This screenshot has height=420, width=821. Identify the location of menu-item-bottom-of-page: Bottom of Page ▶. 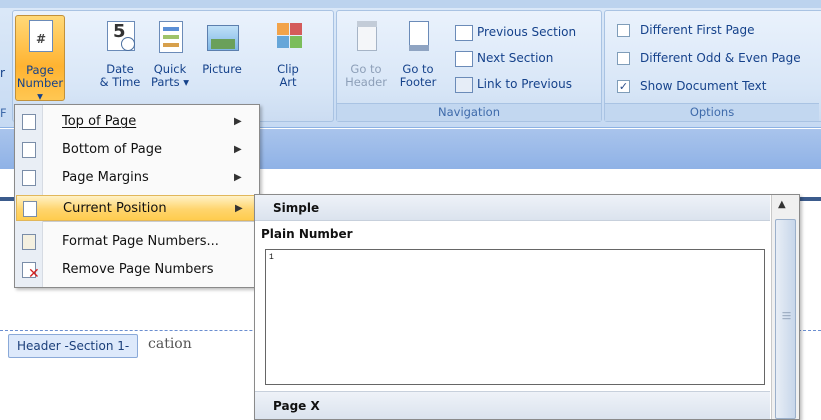
(137, 150).